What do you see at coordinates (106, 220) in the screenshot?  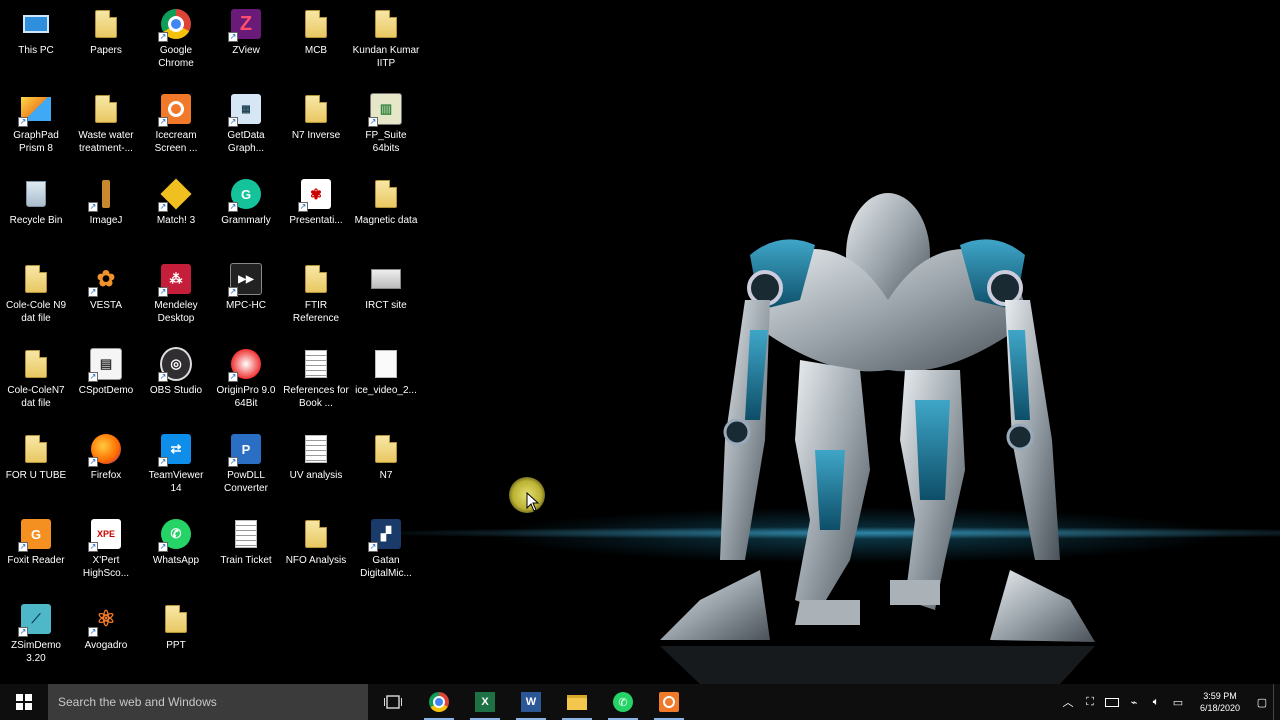 I see `desktop-icon-label: ImageJ` at bounding box center [106, 220].